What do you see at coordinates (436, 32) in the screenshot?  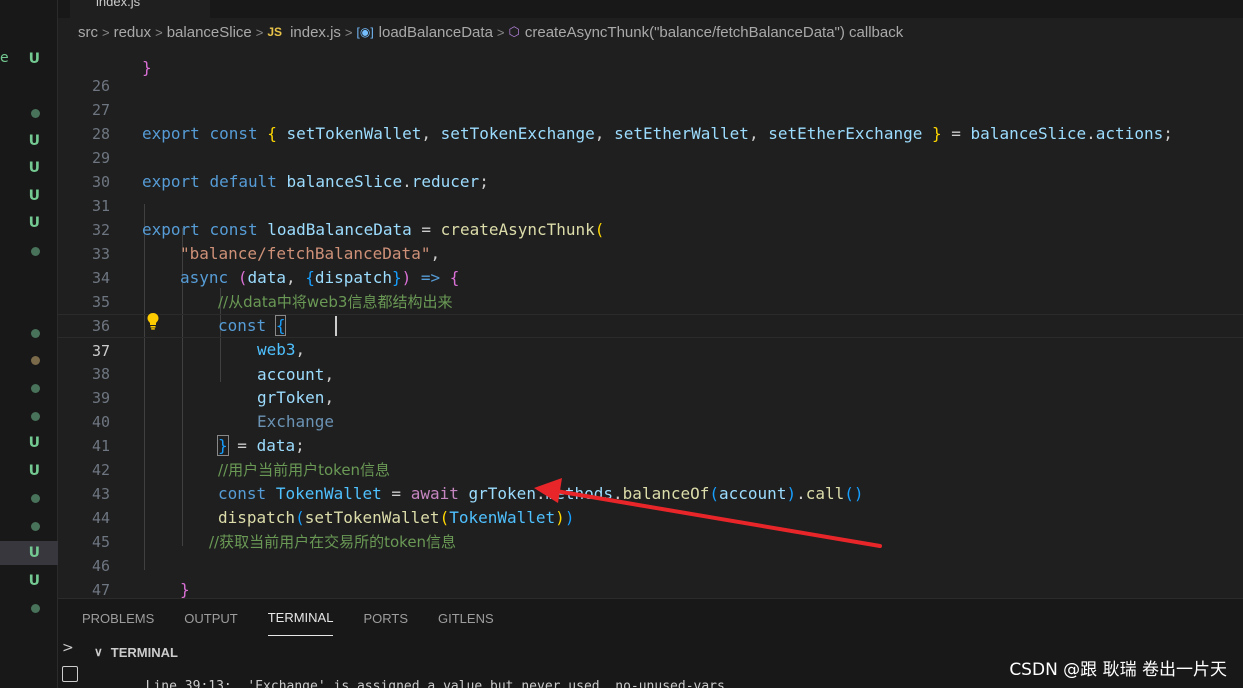 I see `breadcrumb-item-symbol: loadBalanceData` at bounding box center [436, 32].